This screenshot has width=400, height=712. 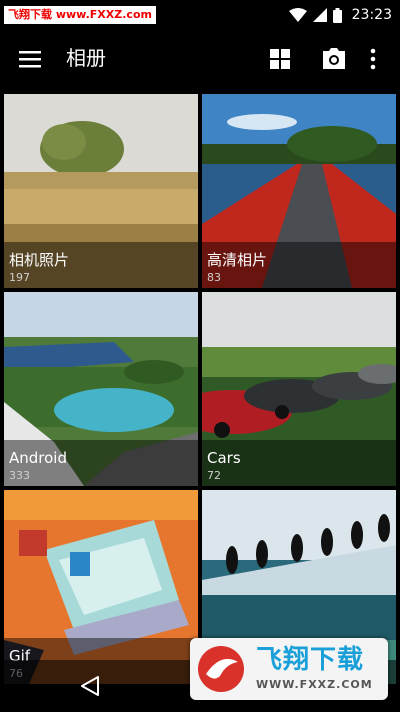 What do you see at coordinates (221, 669) in the screenshot?
I see `watermark-logo-icon` at bounding box center [221, 669].